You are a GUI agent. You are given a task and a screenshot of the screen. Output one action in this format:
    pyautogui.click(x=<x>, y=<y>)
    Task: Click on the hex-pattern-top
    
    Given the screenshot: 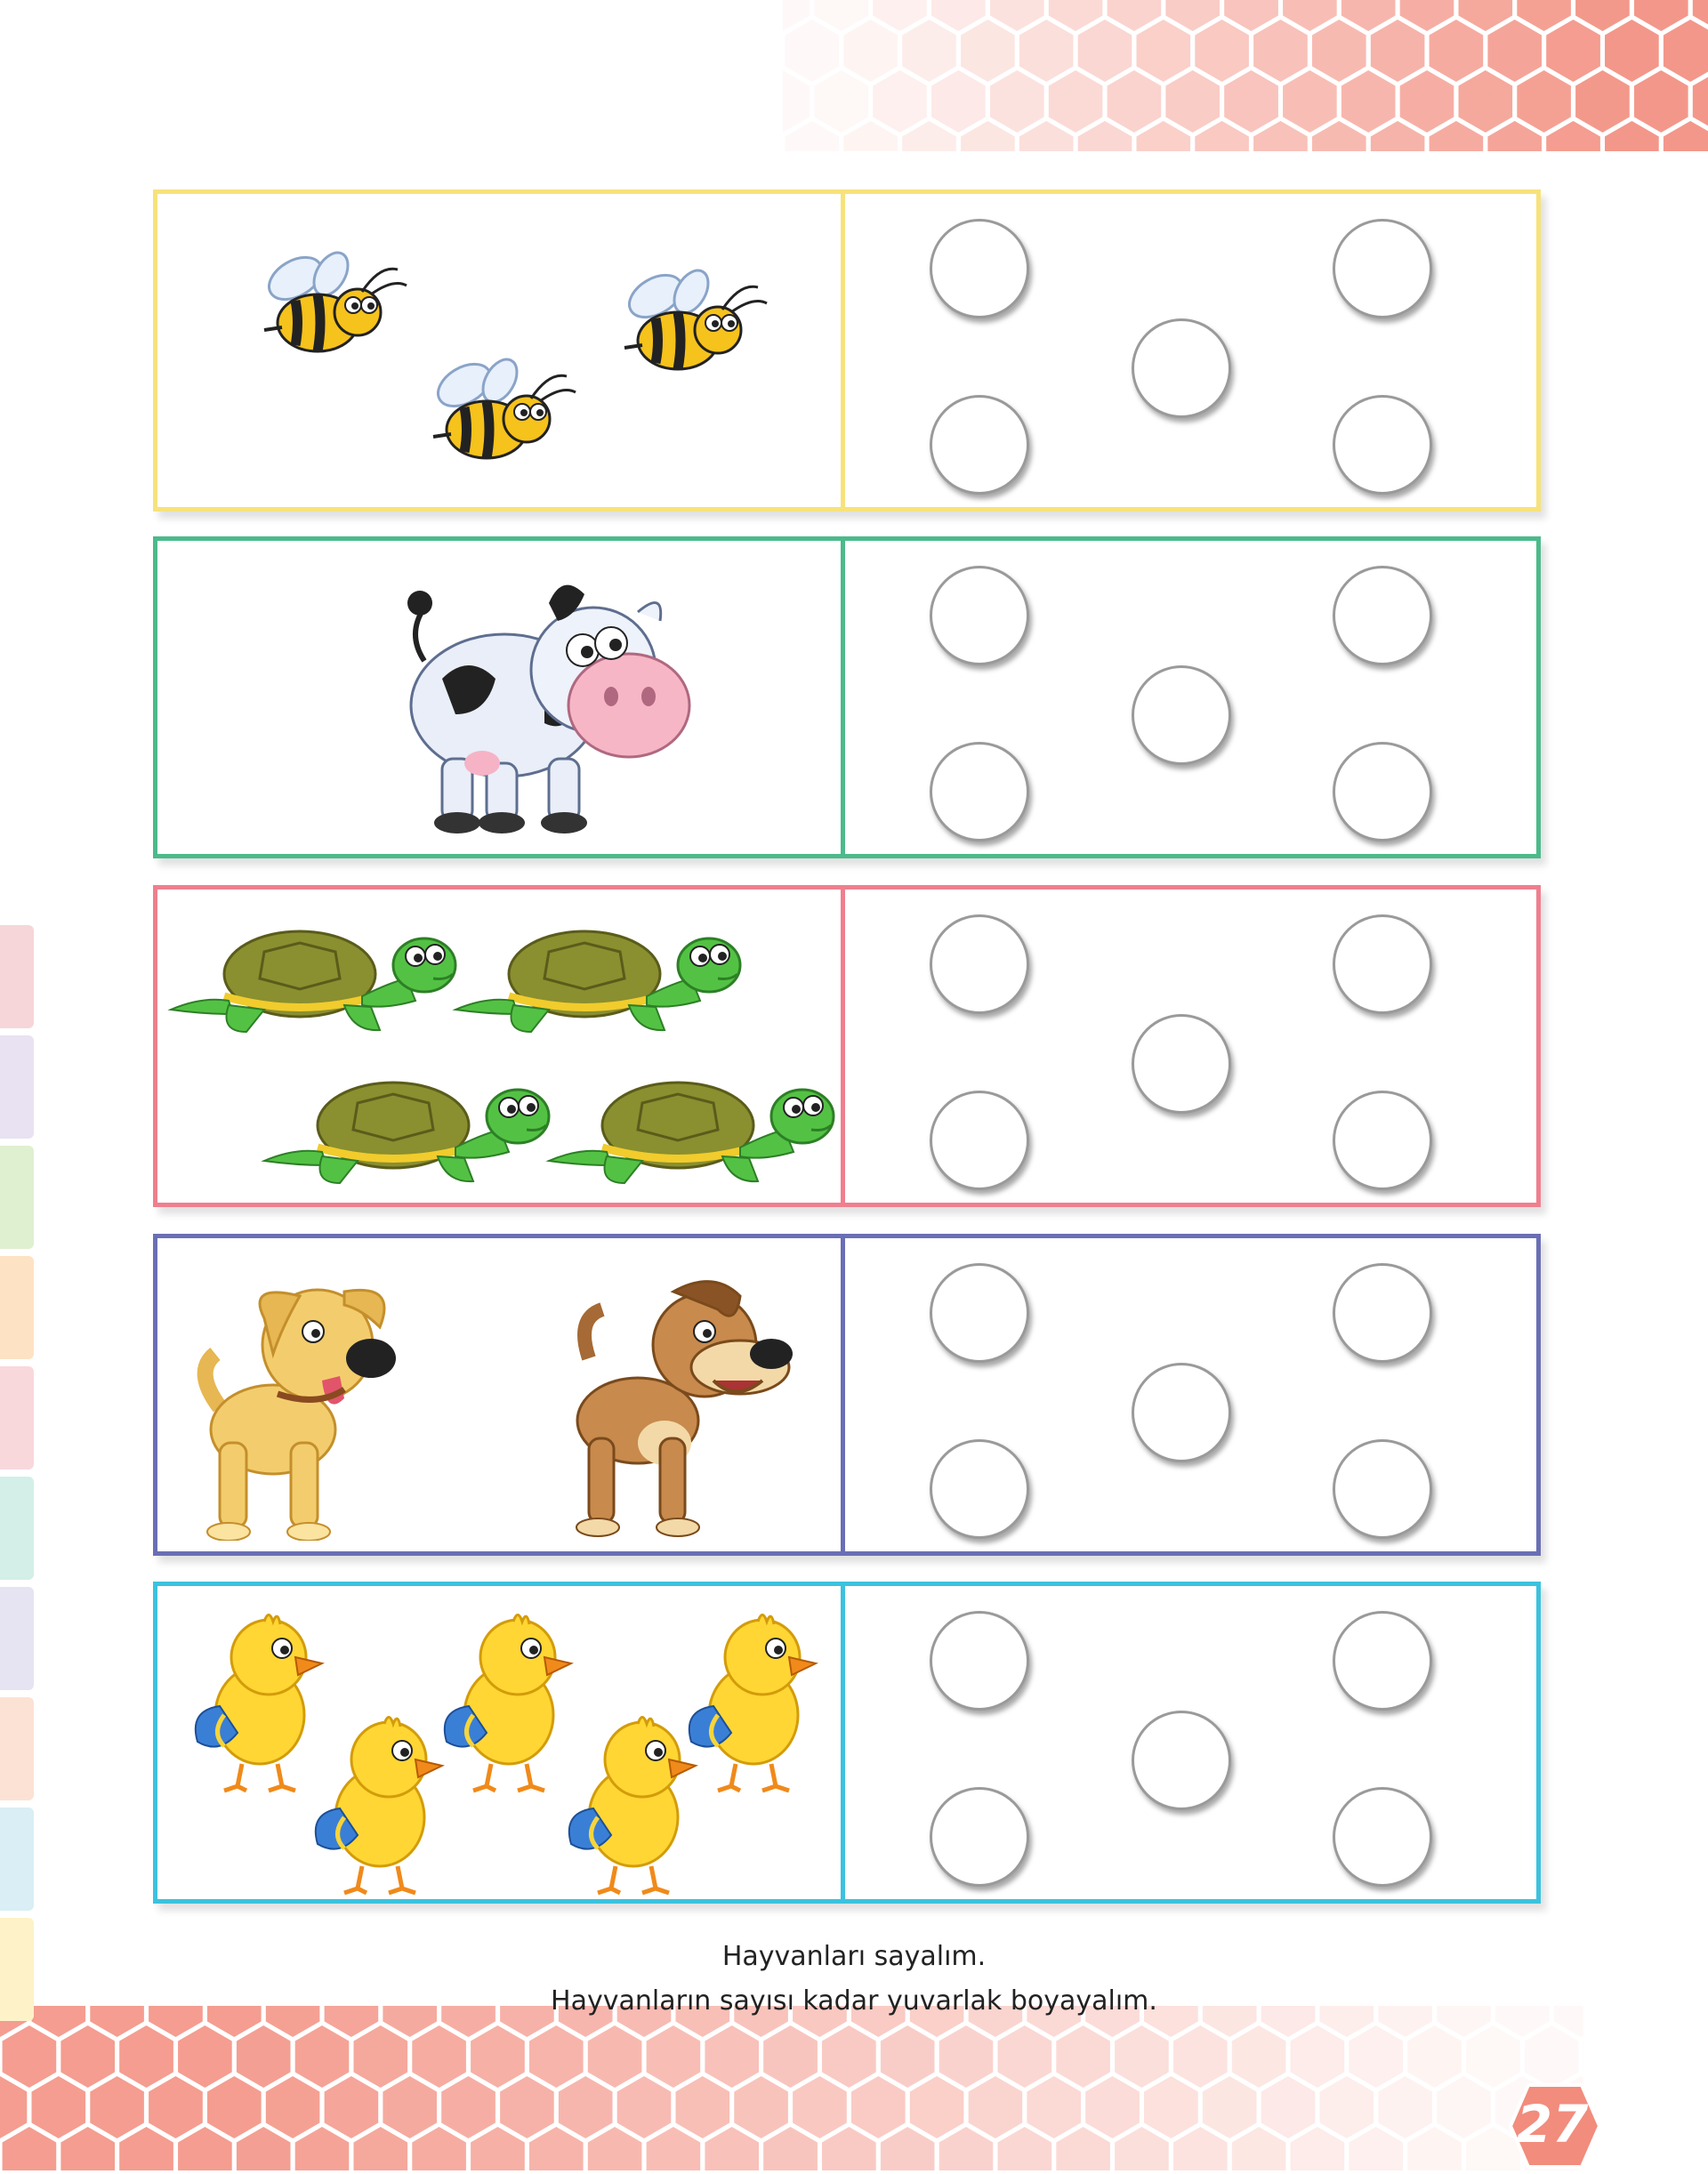 What is the action you would take?
    pyautogui.click(x=1245, y=75)
    